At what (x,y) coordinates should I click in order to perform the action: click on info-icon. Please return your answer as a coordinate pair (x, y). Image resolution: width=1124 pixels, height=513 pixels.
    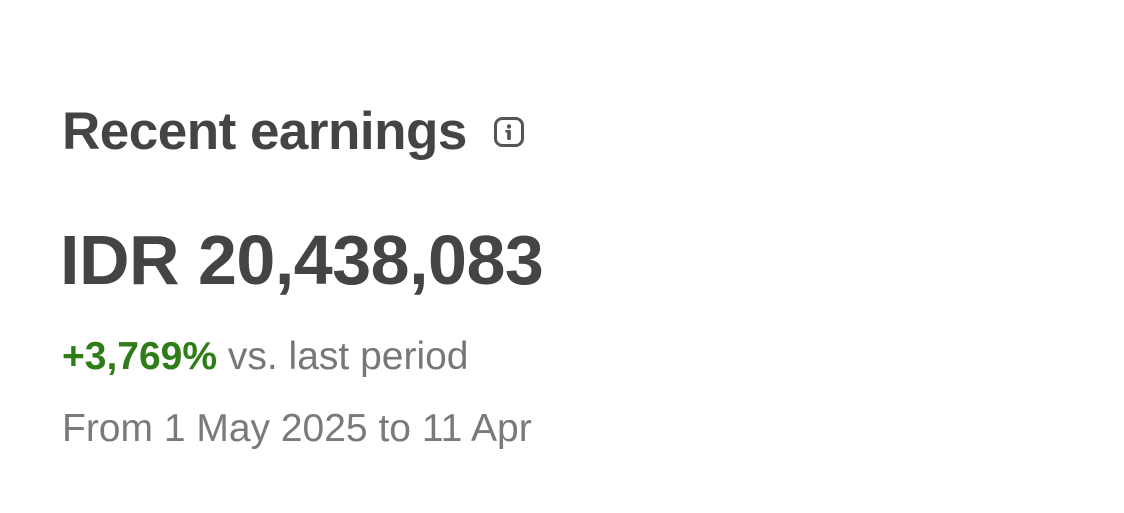
    Looking at the image, I should click on (509, 132).